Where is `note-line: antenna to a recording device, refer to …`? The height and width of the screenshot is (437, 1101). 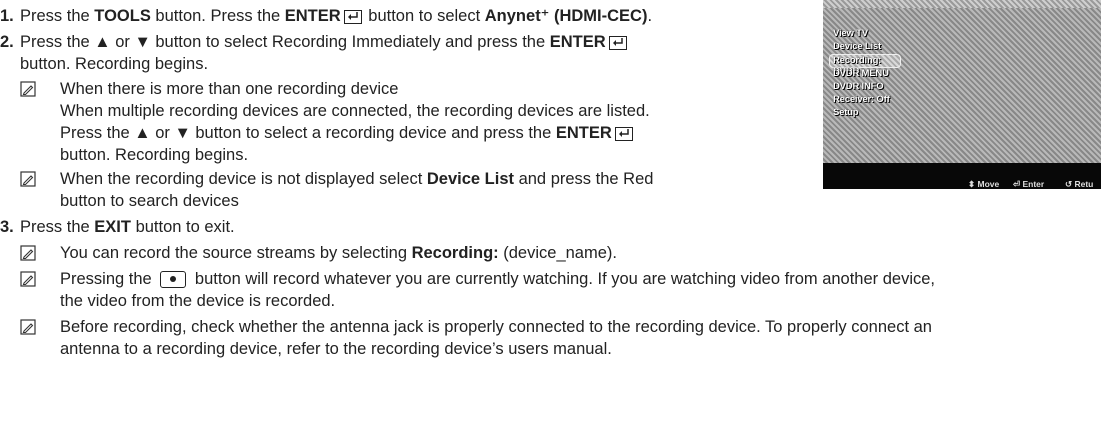 note-line: antenna to a recording device, refer to … is located at coordinates (336, 349).